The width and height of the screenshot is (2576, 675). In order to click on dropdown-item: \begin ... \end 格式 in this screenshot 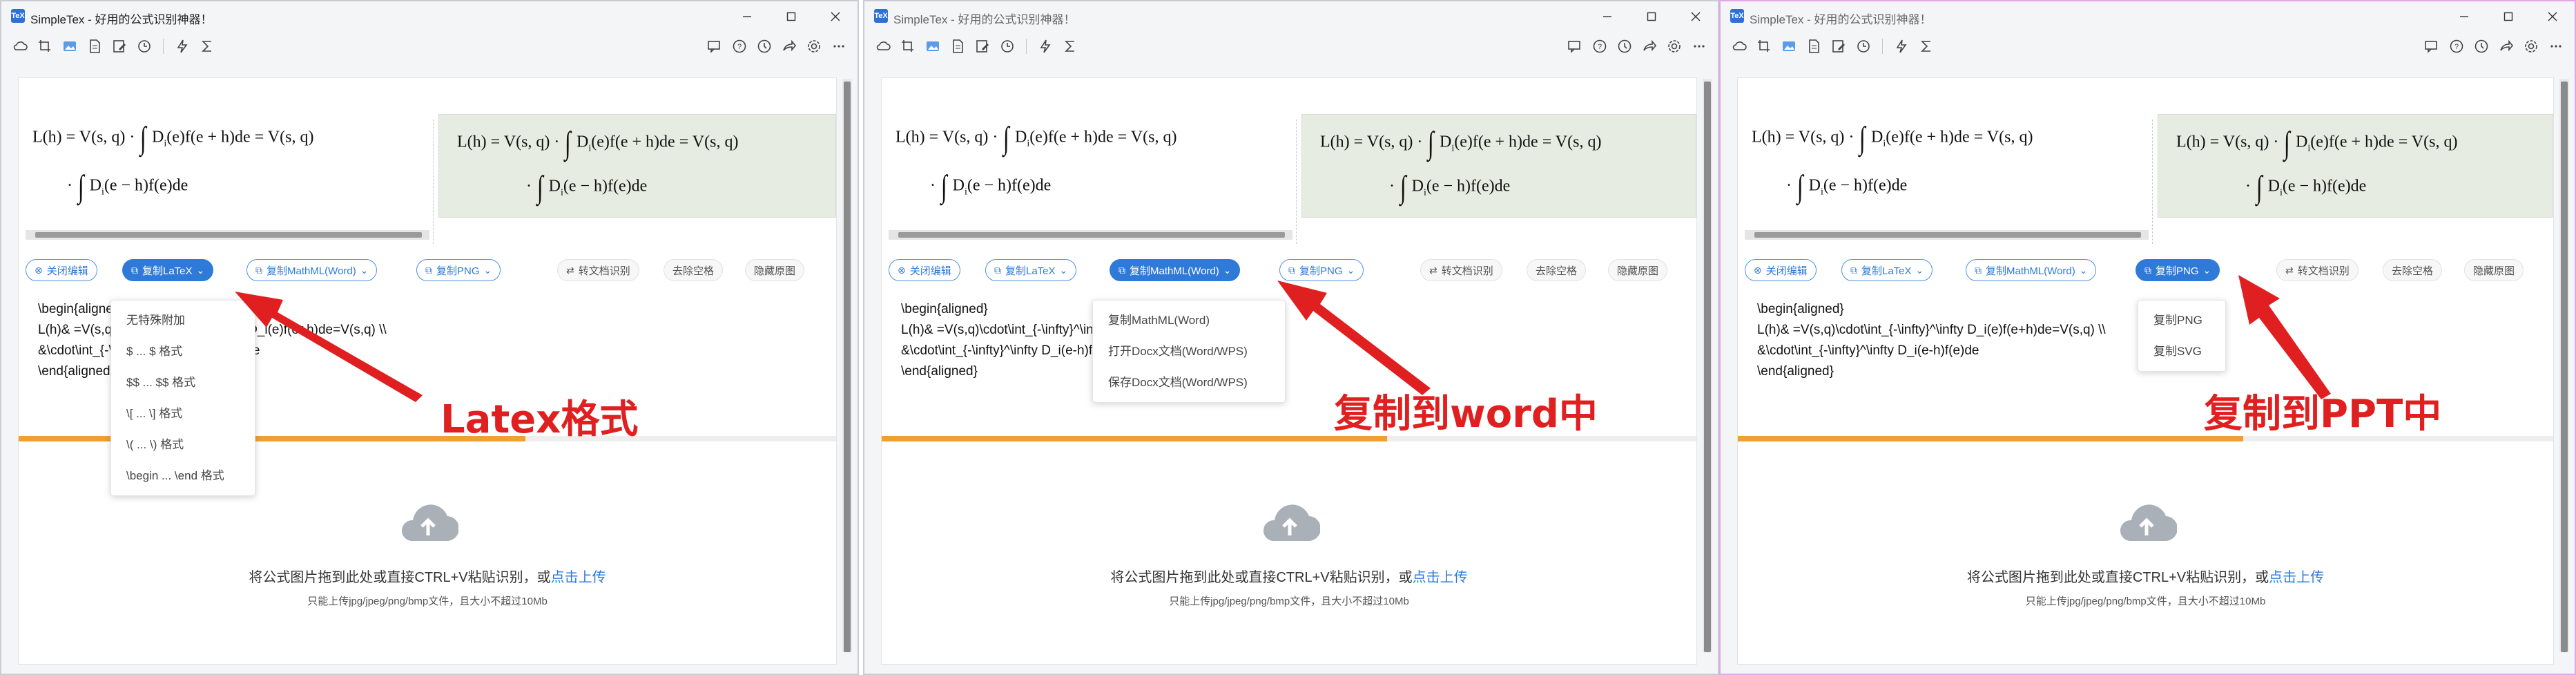, I will do `click(183, 476)`.